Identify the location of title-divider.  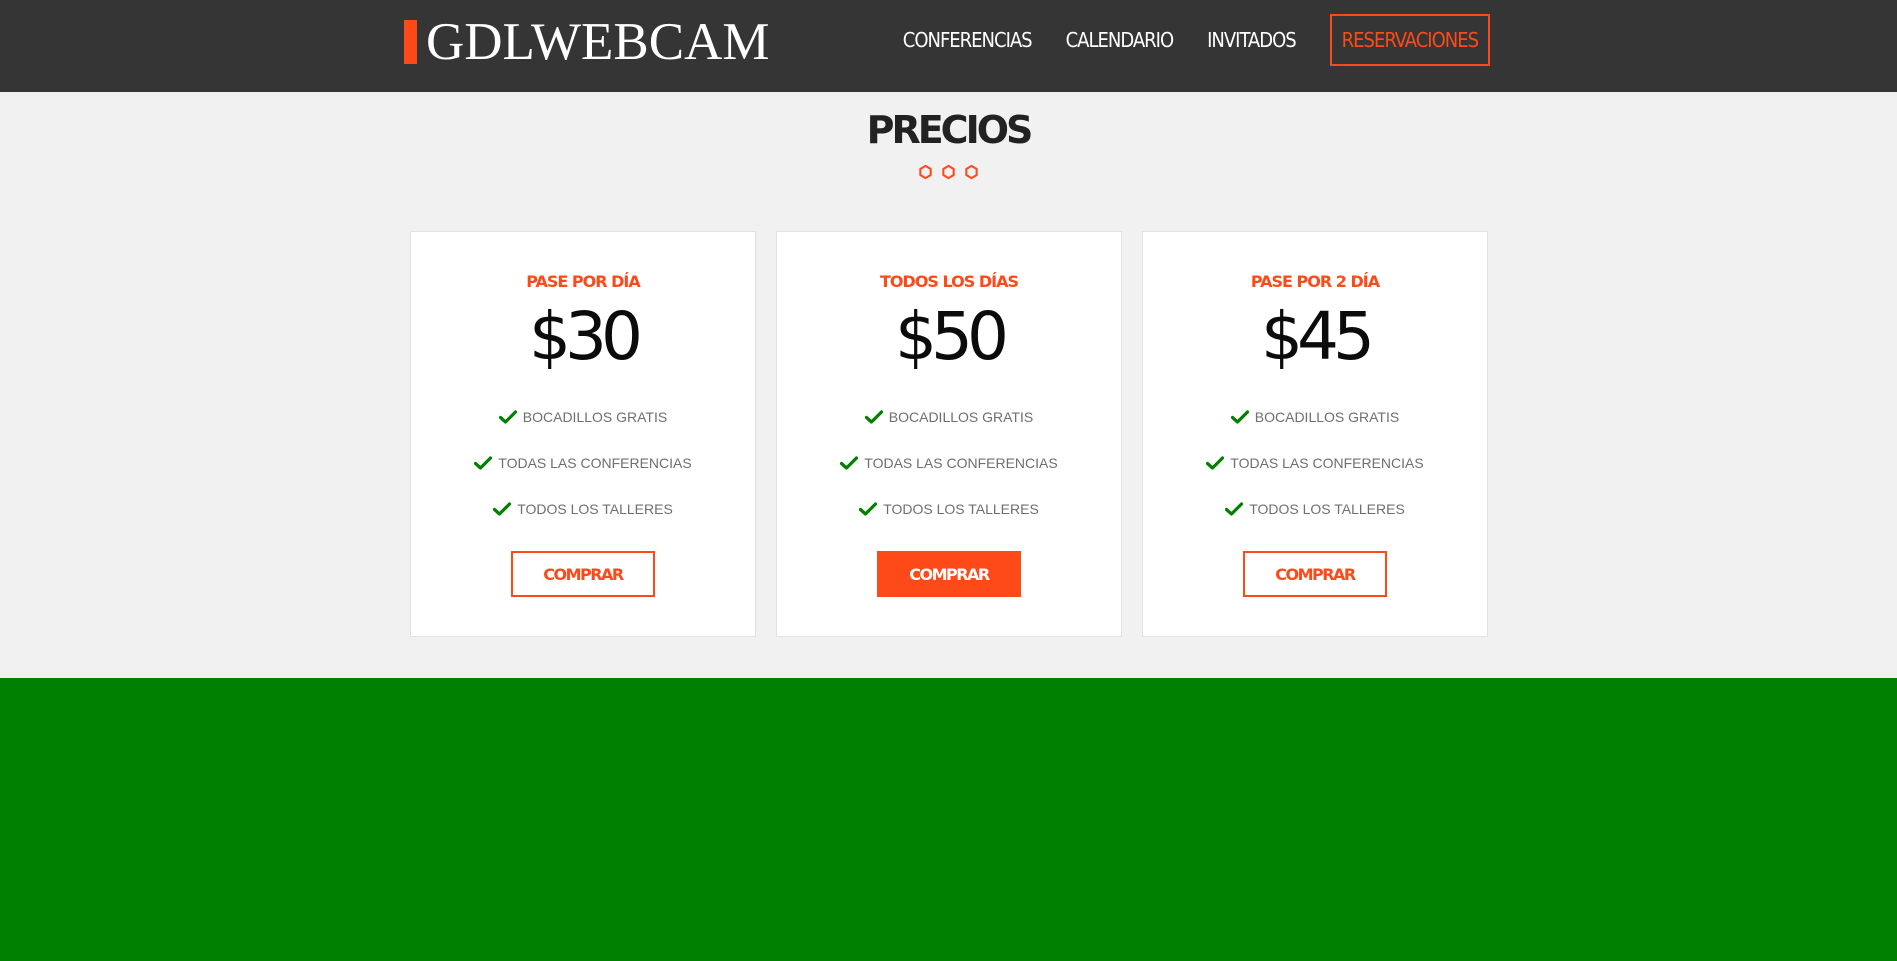
(948, 172).